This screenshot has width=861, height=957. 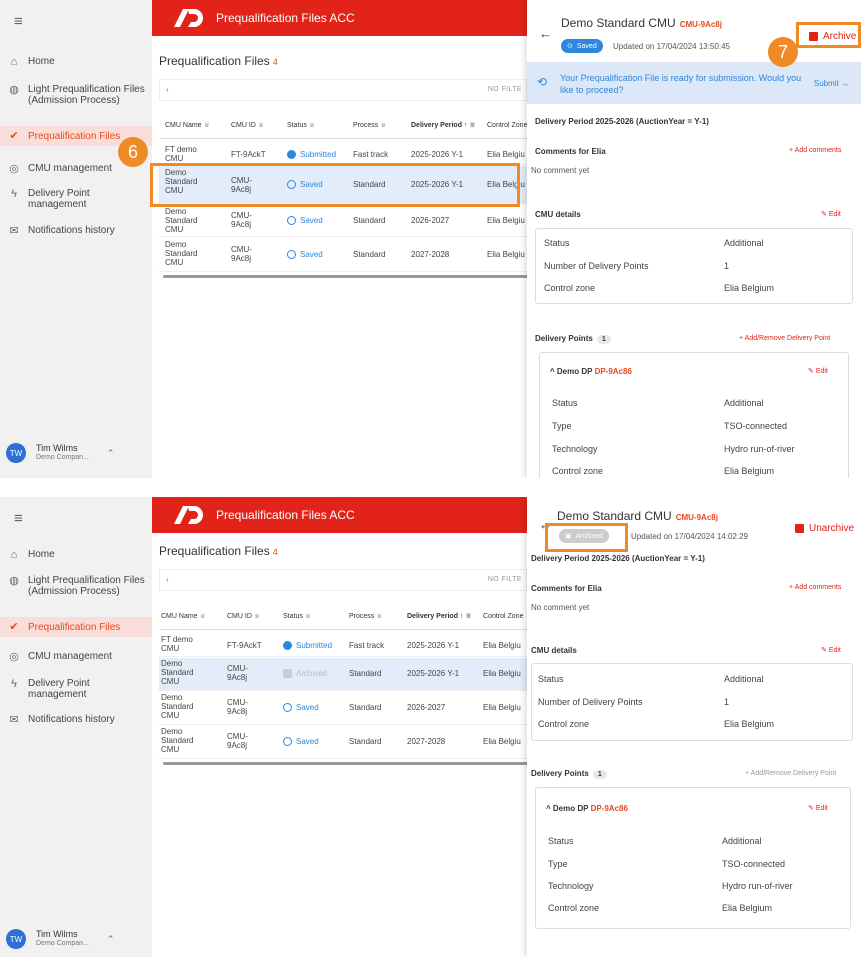 I want to click on user-name: Tim Wilms, so click(x=57, y=448).